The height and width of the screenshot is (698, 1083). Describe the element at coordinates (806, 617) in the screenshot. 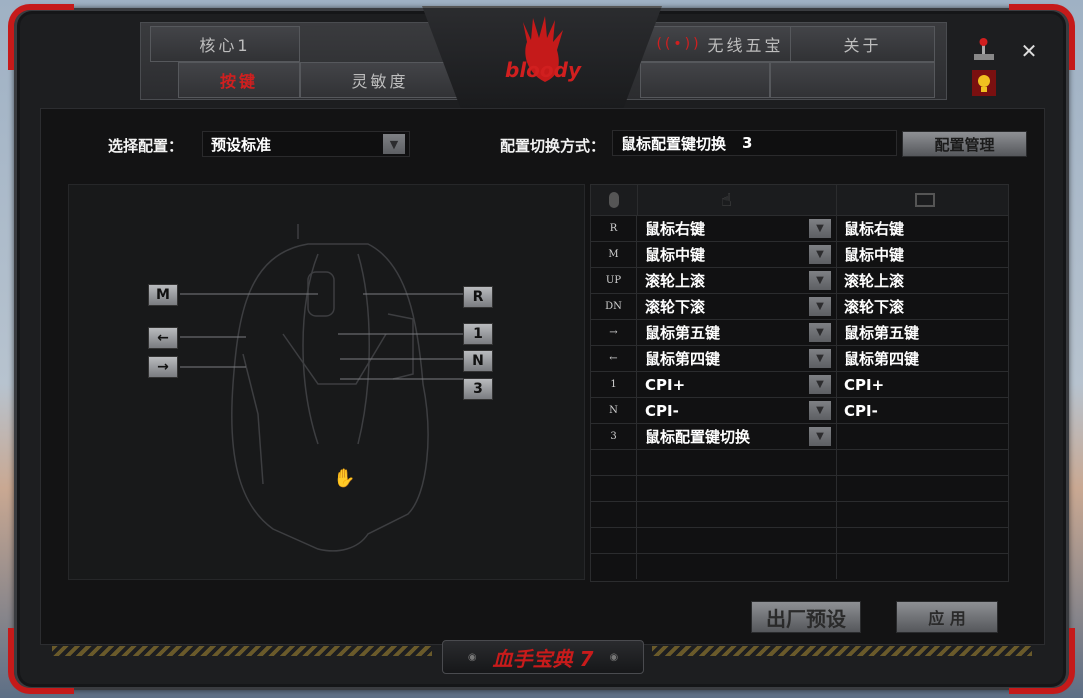

I see `factory-reset-button: 出厂预设` at that location.